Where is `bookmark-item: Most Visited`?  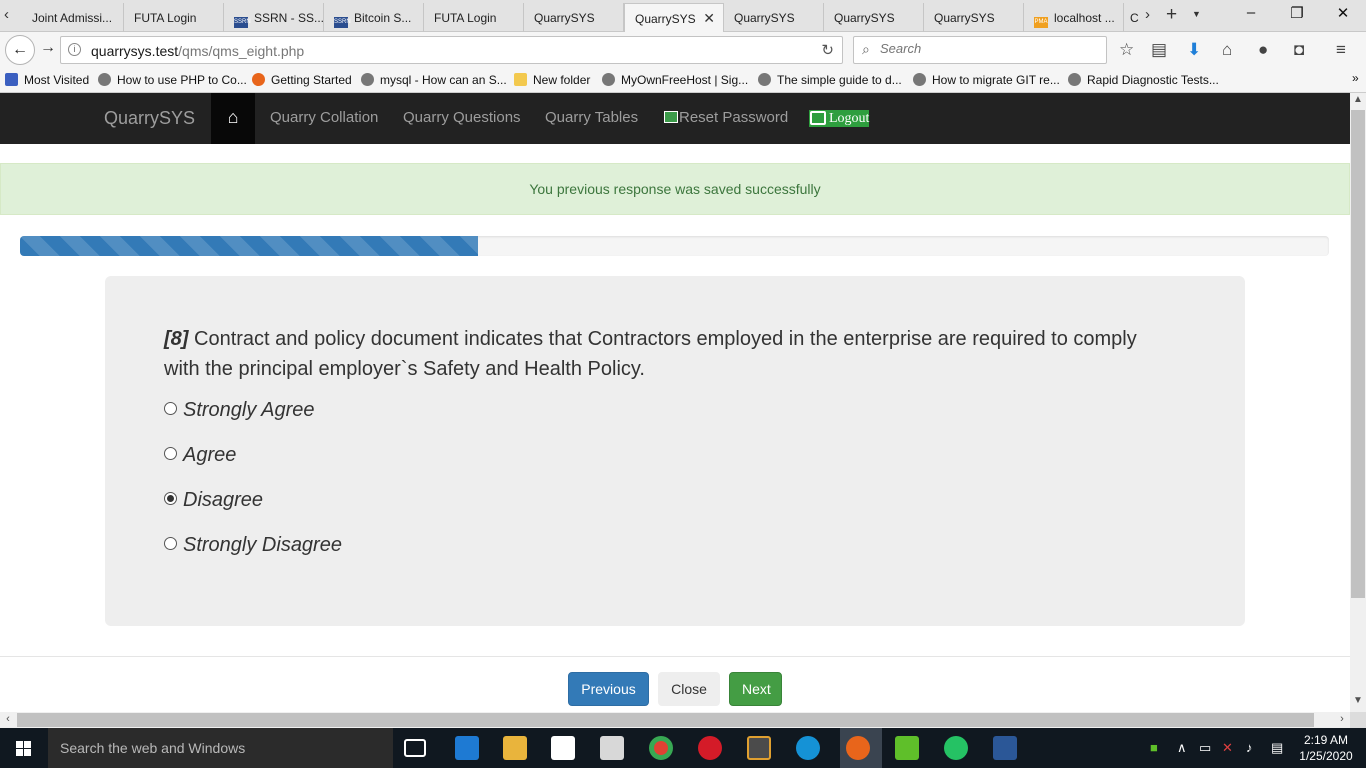
bookmark-item: Most Visited is located at coordinates (47, 80).